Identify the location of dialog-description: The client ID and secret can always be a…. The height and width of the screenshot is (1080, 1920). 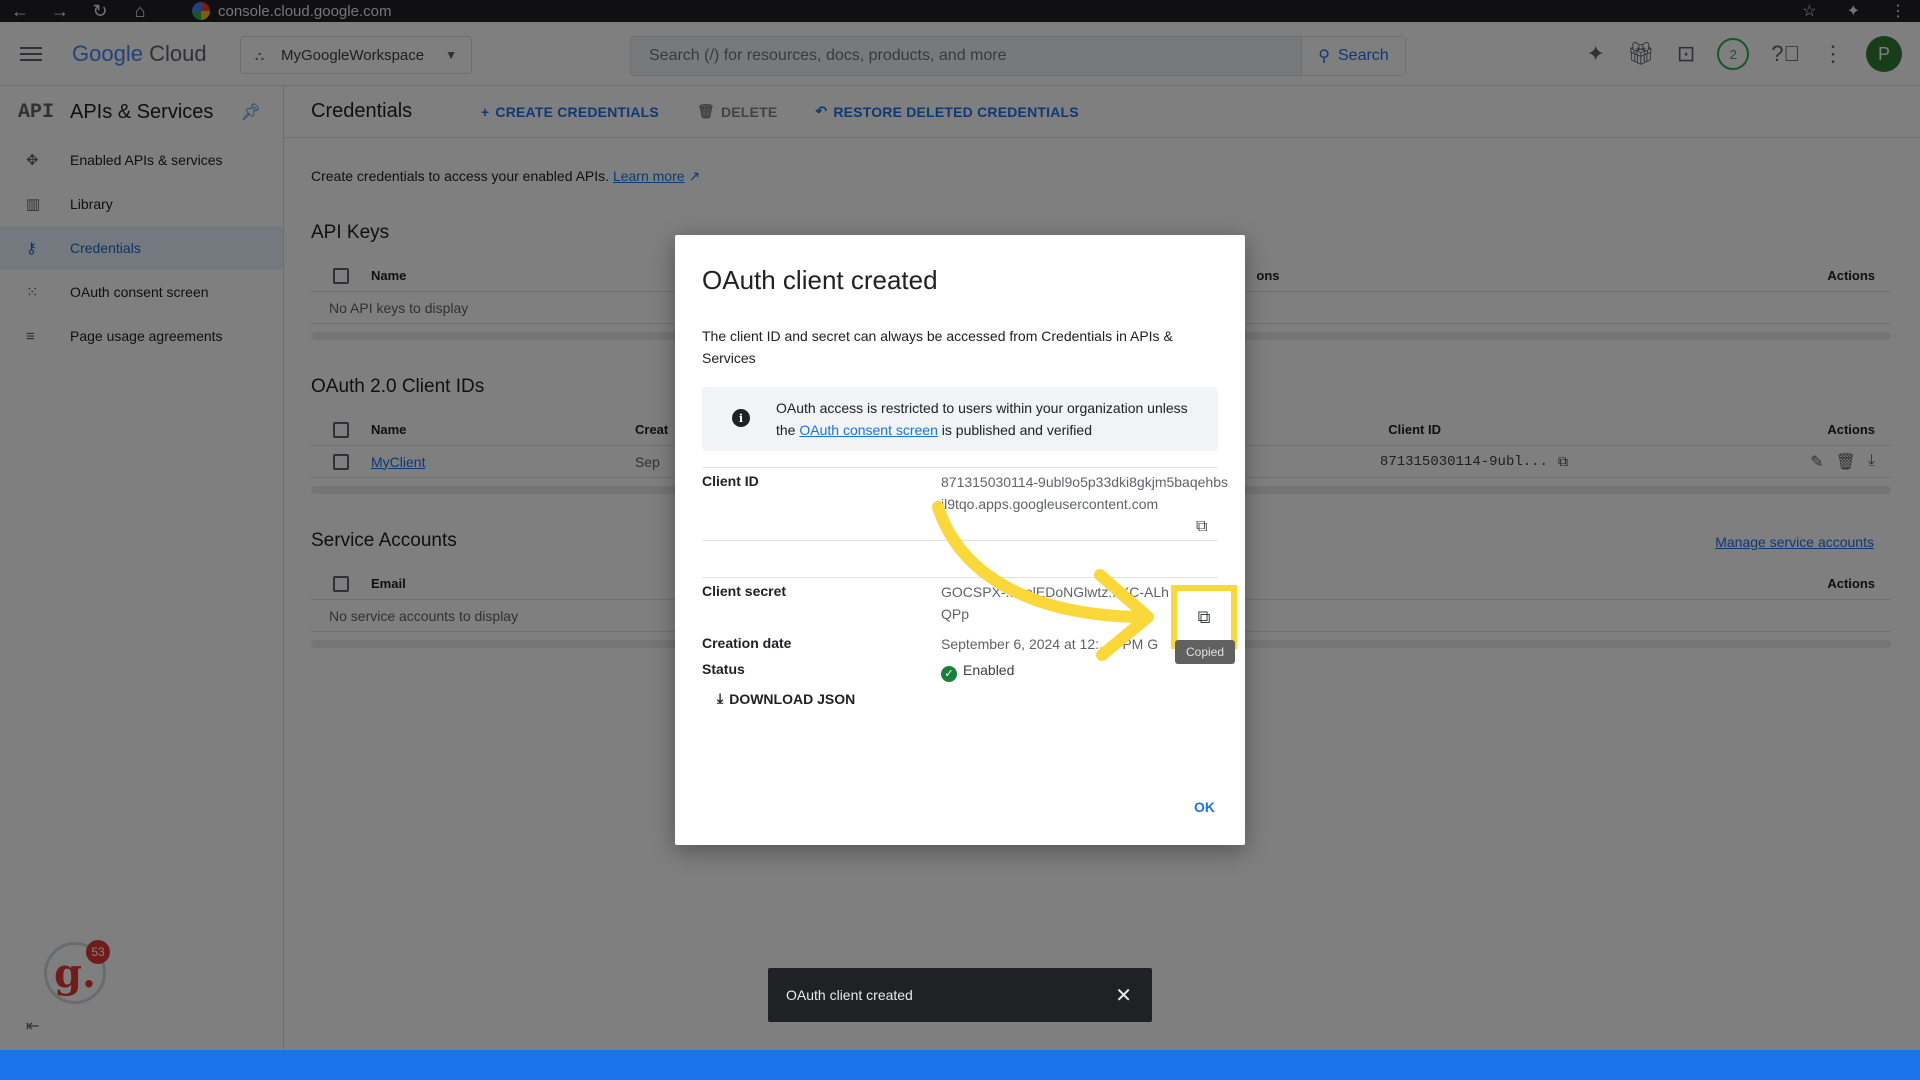
(937, 347).